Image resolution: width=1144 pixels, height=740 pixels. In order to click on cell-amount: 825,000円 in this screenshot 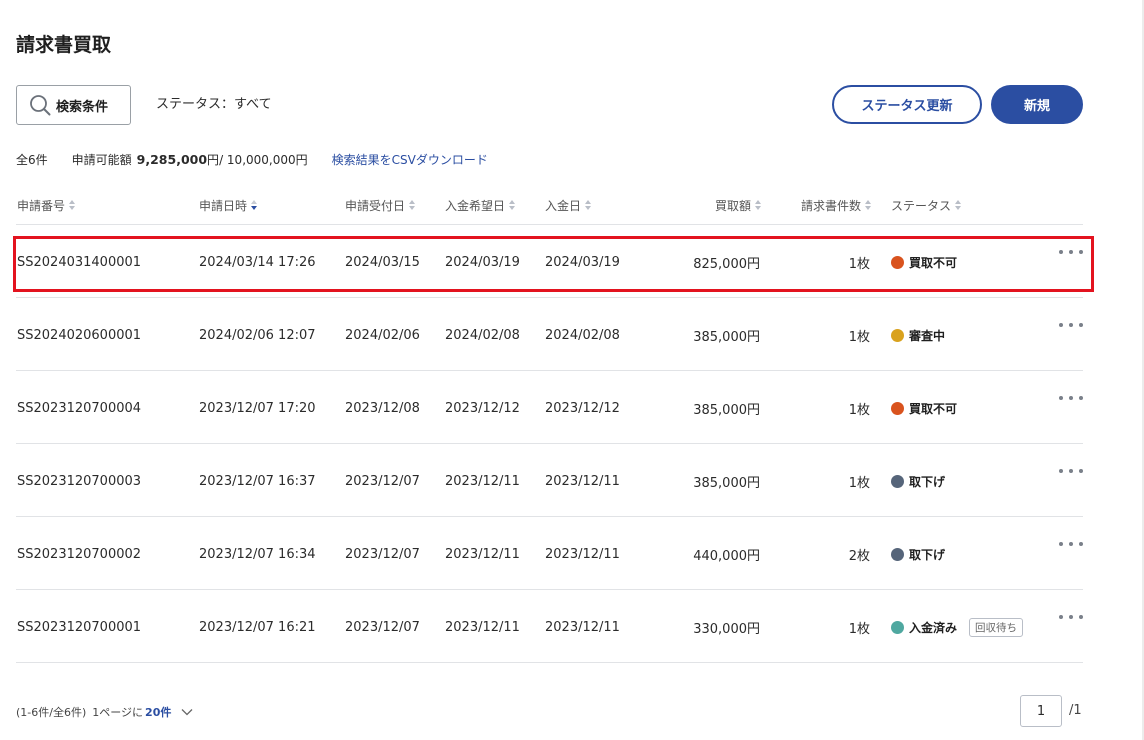, I will do `click(726, 264)`.